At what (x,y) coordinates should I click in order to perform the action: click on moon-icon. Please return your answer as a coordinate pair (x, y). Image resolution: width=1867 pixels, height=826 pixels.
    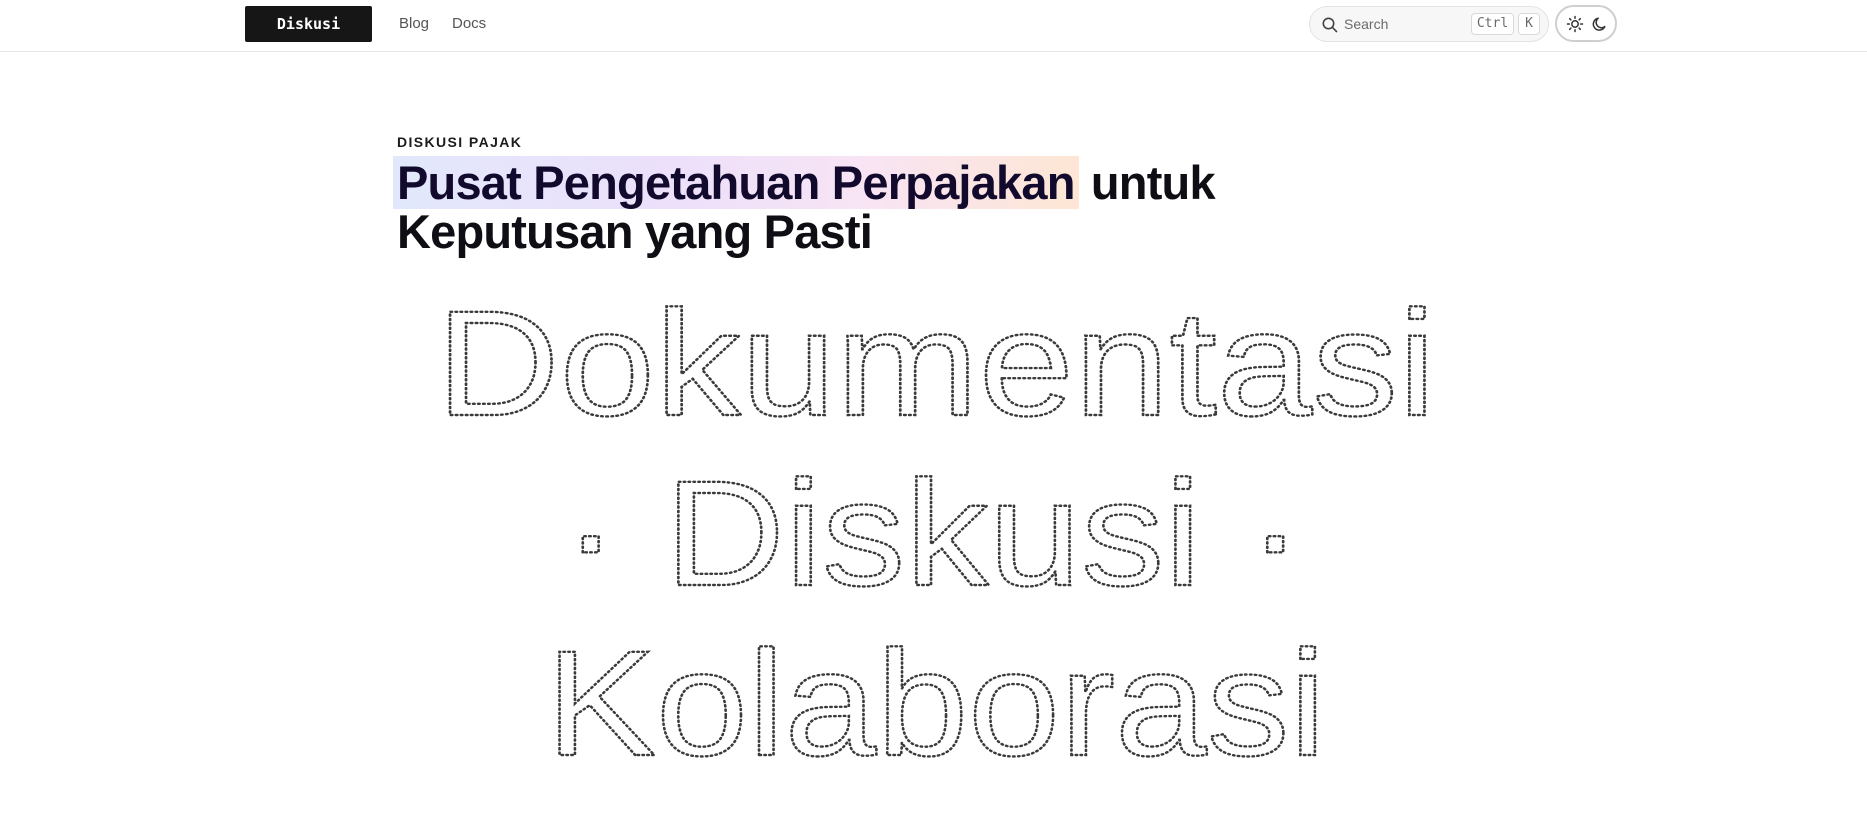
    Looking at the image, I should click on (1600, 24).